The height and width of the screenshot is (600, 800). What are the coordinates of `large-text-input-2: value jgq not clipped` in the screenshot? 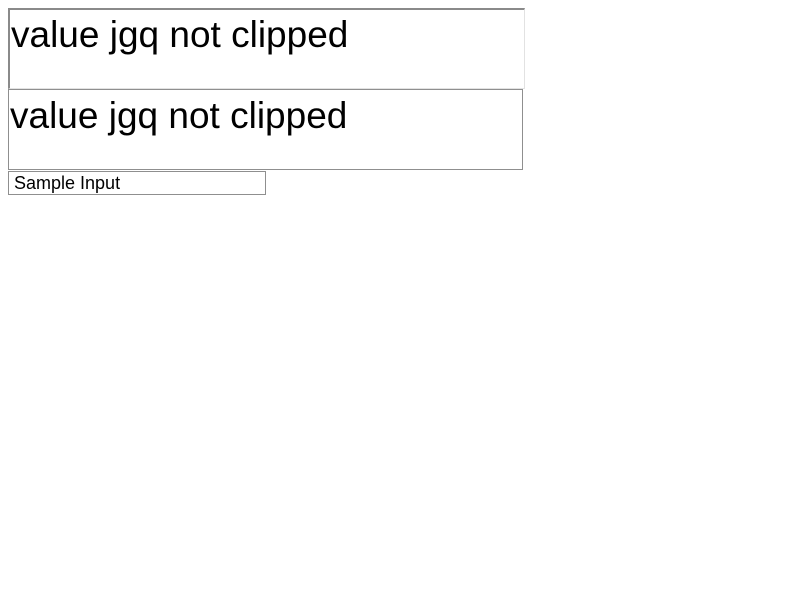 It's located at (265, 129).